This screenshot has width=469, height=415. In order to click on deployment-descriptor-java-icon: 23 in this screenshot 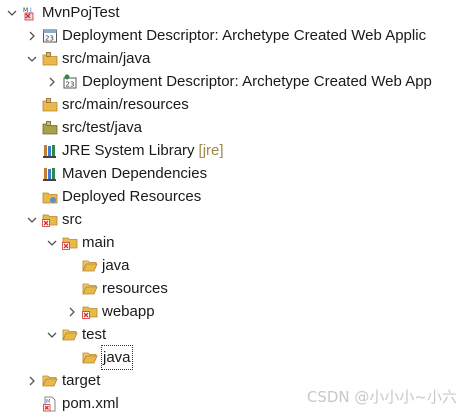, I will do `click(70, 81)`.